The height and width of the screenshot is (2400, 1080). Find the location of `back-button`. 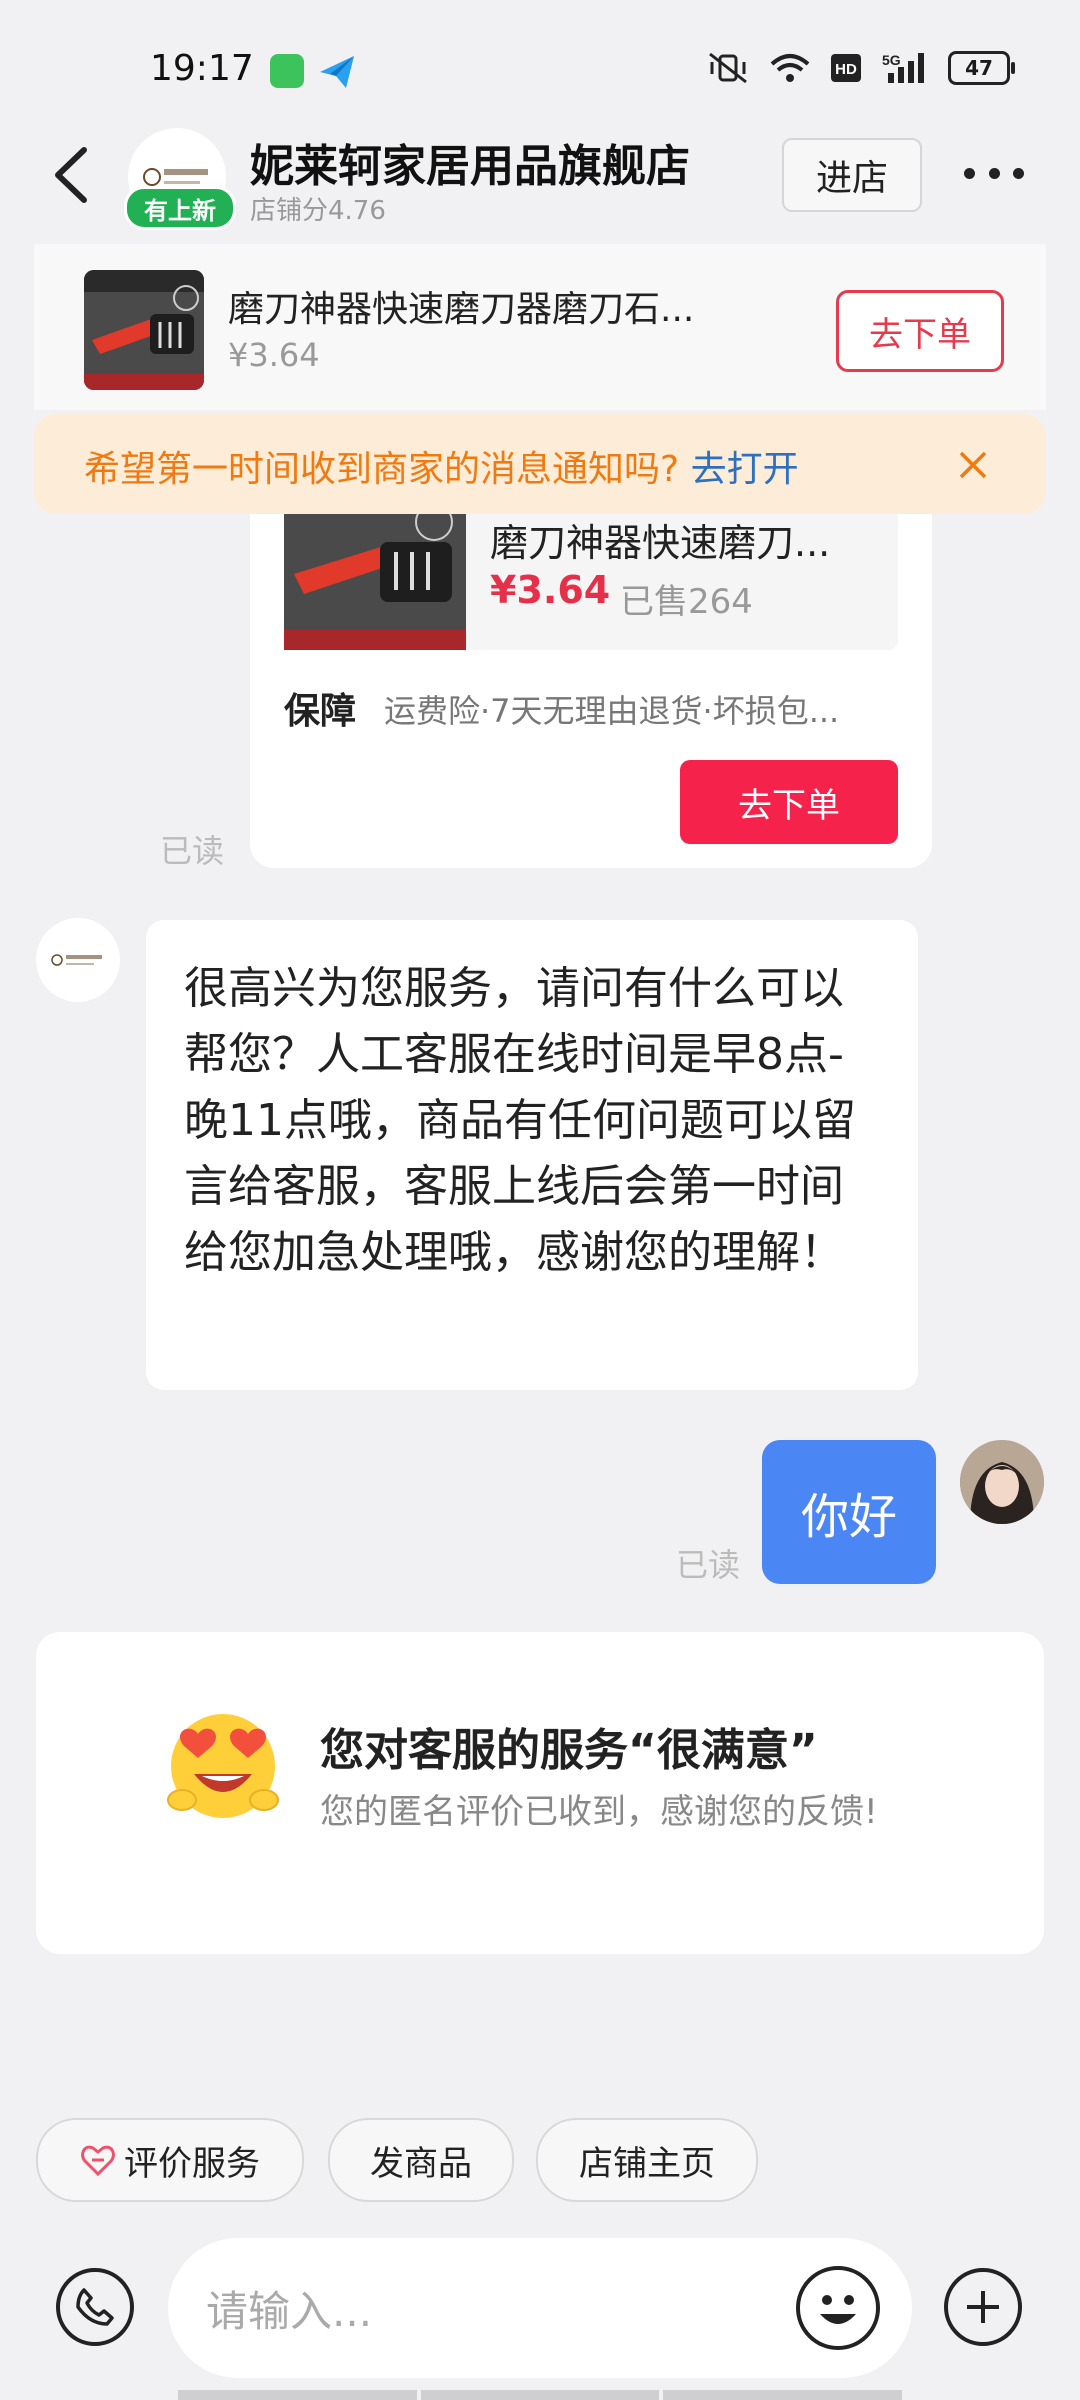

back-button is located at coordinates (75, 175).